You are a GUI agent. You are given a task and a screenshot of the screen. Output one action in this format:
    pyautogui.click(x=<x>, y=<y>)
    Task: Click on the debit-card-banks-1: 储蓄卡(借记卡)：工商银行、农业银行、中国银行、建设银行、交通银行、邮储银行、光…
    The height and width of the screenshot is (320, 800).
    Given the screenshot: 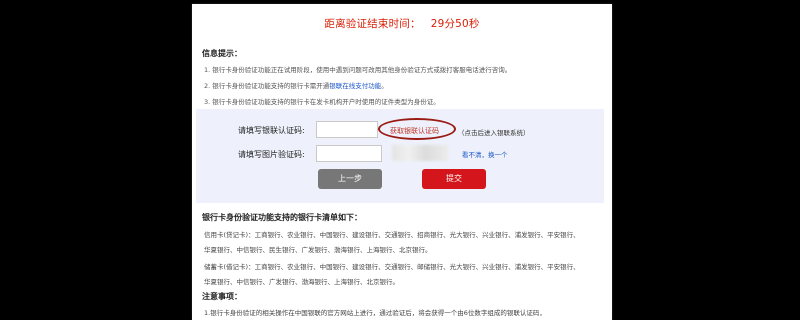 What is the action you would take?
    pyautogui.click(x=392, y=267)
    